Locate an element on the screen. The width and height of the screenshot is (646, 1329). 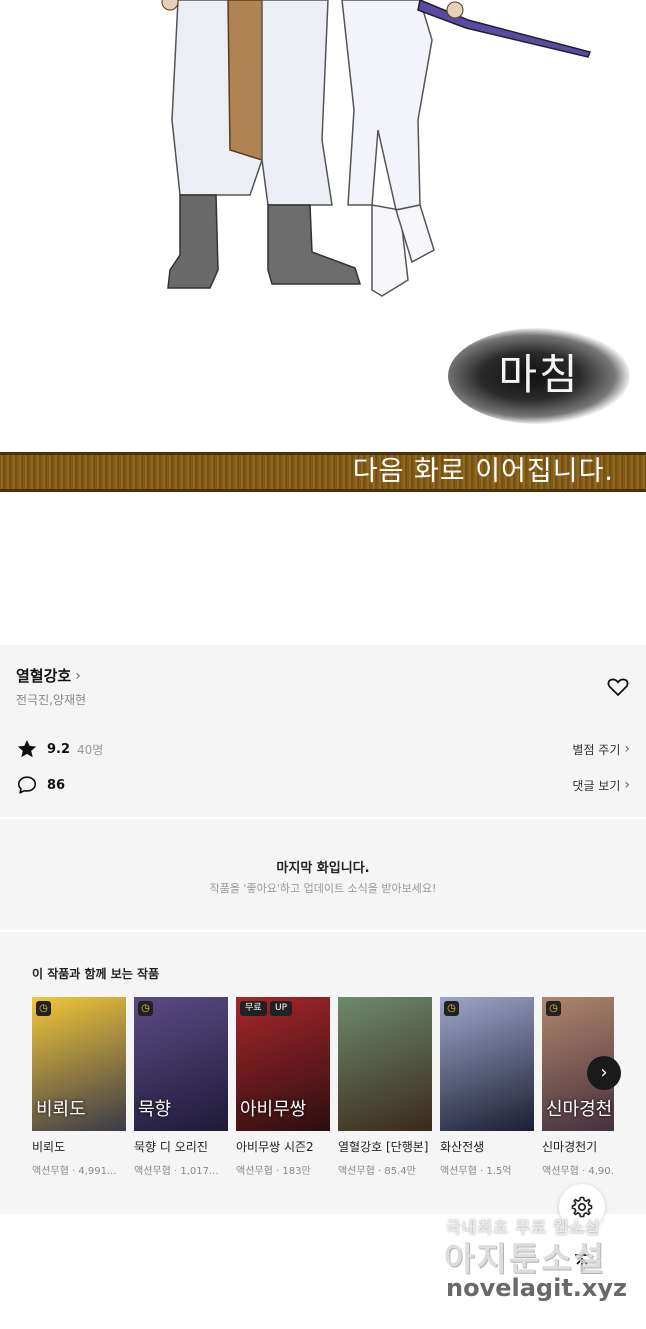
carousel-next-button: › is located at coordinates (604, 1073).